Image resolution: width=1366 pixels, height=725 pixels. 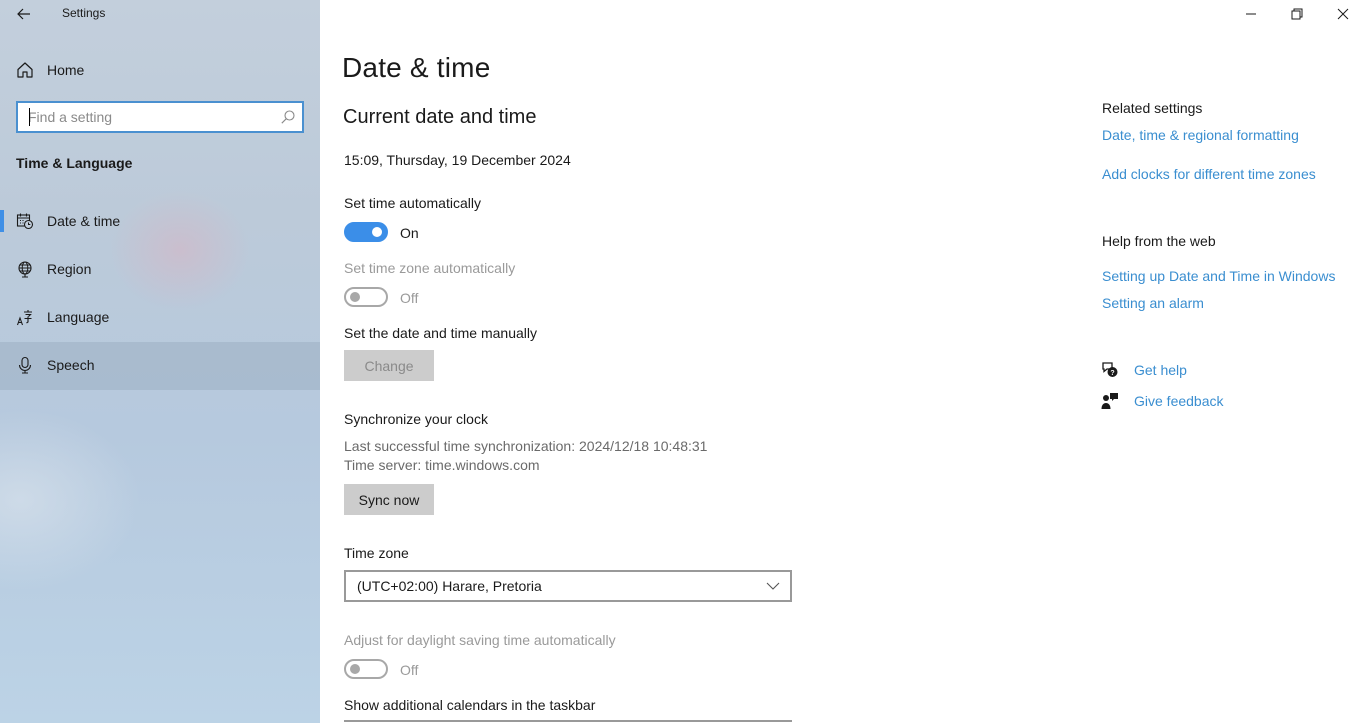 I want to click on sidebar-item-speech: Speech, so click(x=160, y=366).